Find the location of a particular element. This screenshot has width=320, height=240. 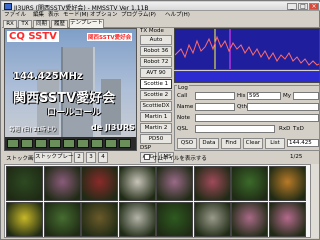

mode-scottie2-button: Scottie 2 is located at coordinates (156, 95).